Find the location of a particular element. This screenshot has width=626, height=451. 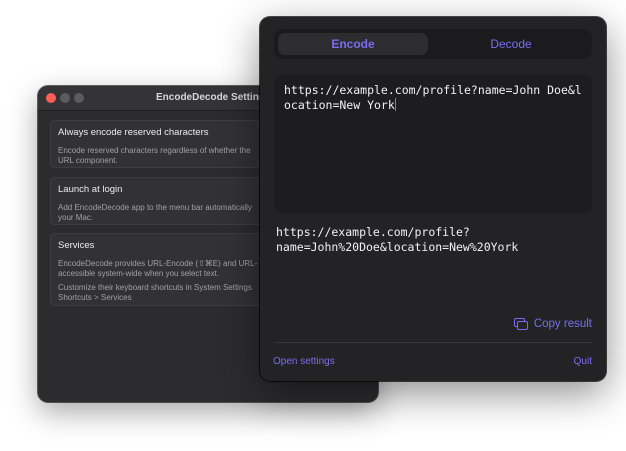

copy-result-button: Copy result is located at coordinates (552, 324).